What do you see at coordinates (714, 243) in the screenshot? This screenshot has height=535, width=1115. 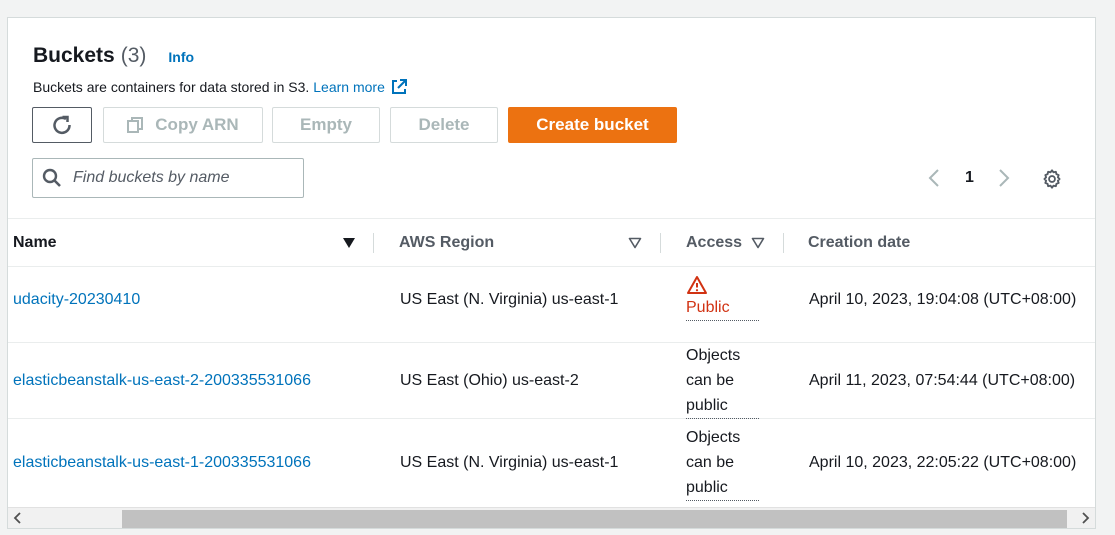 I see `column-header-access: Access` at bounding box center [714, 243].